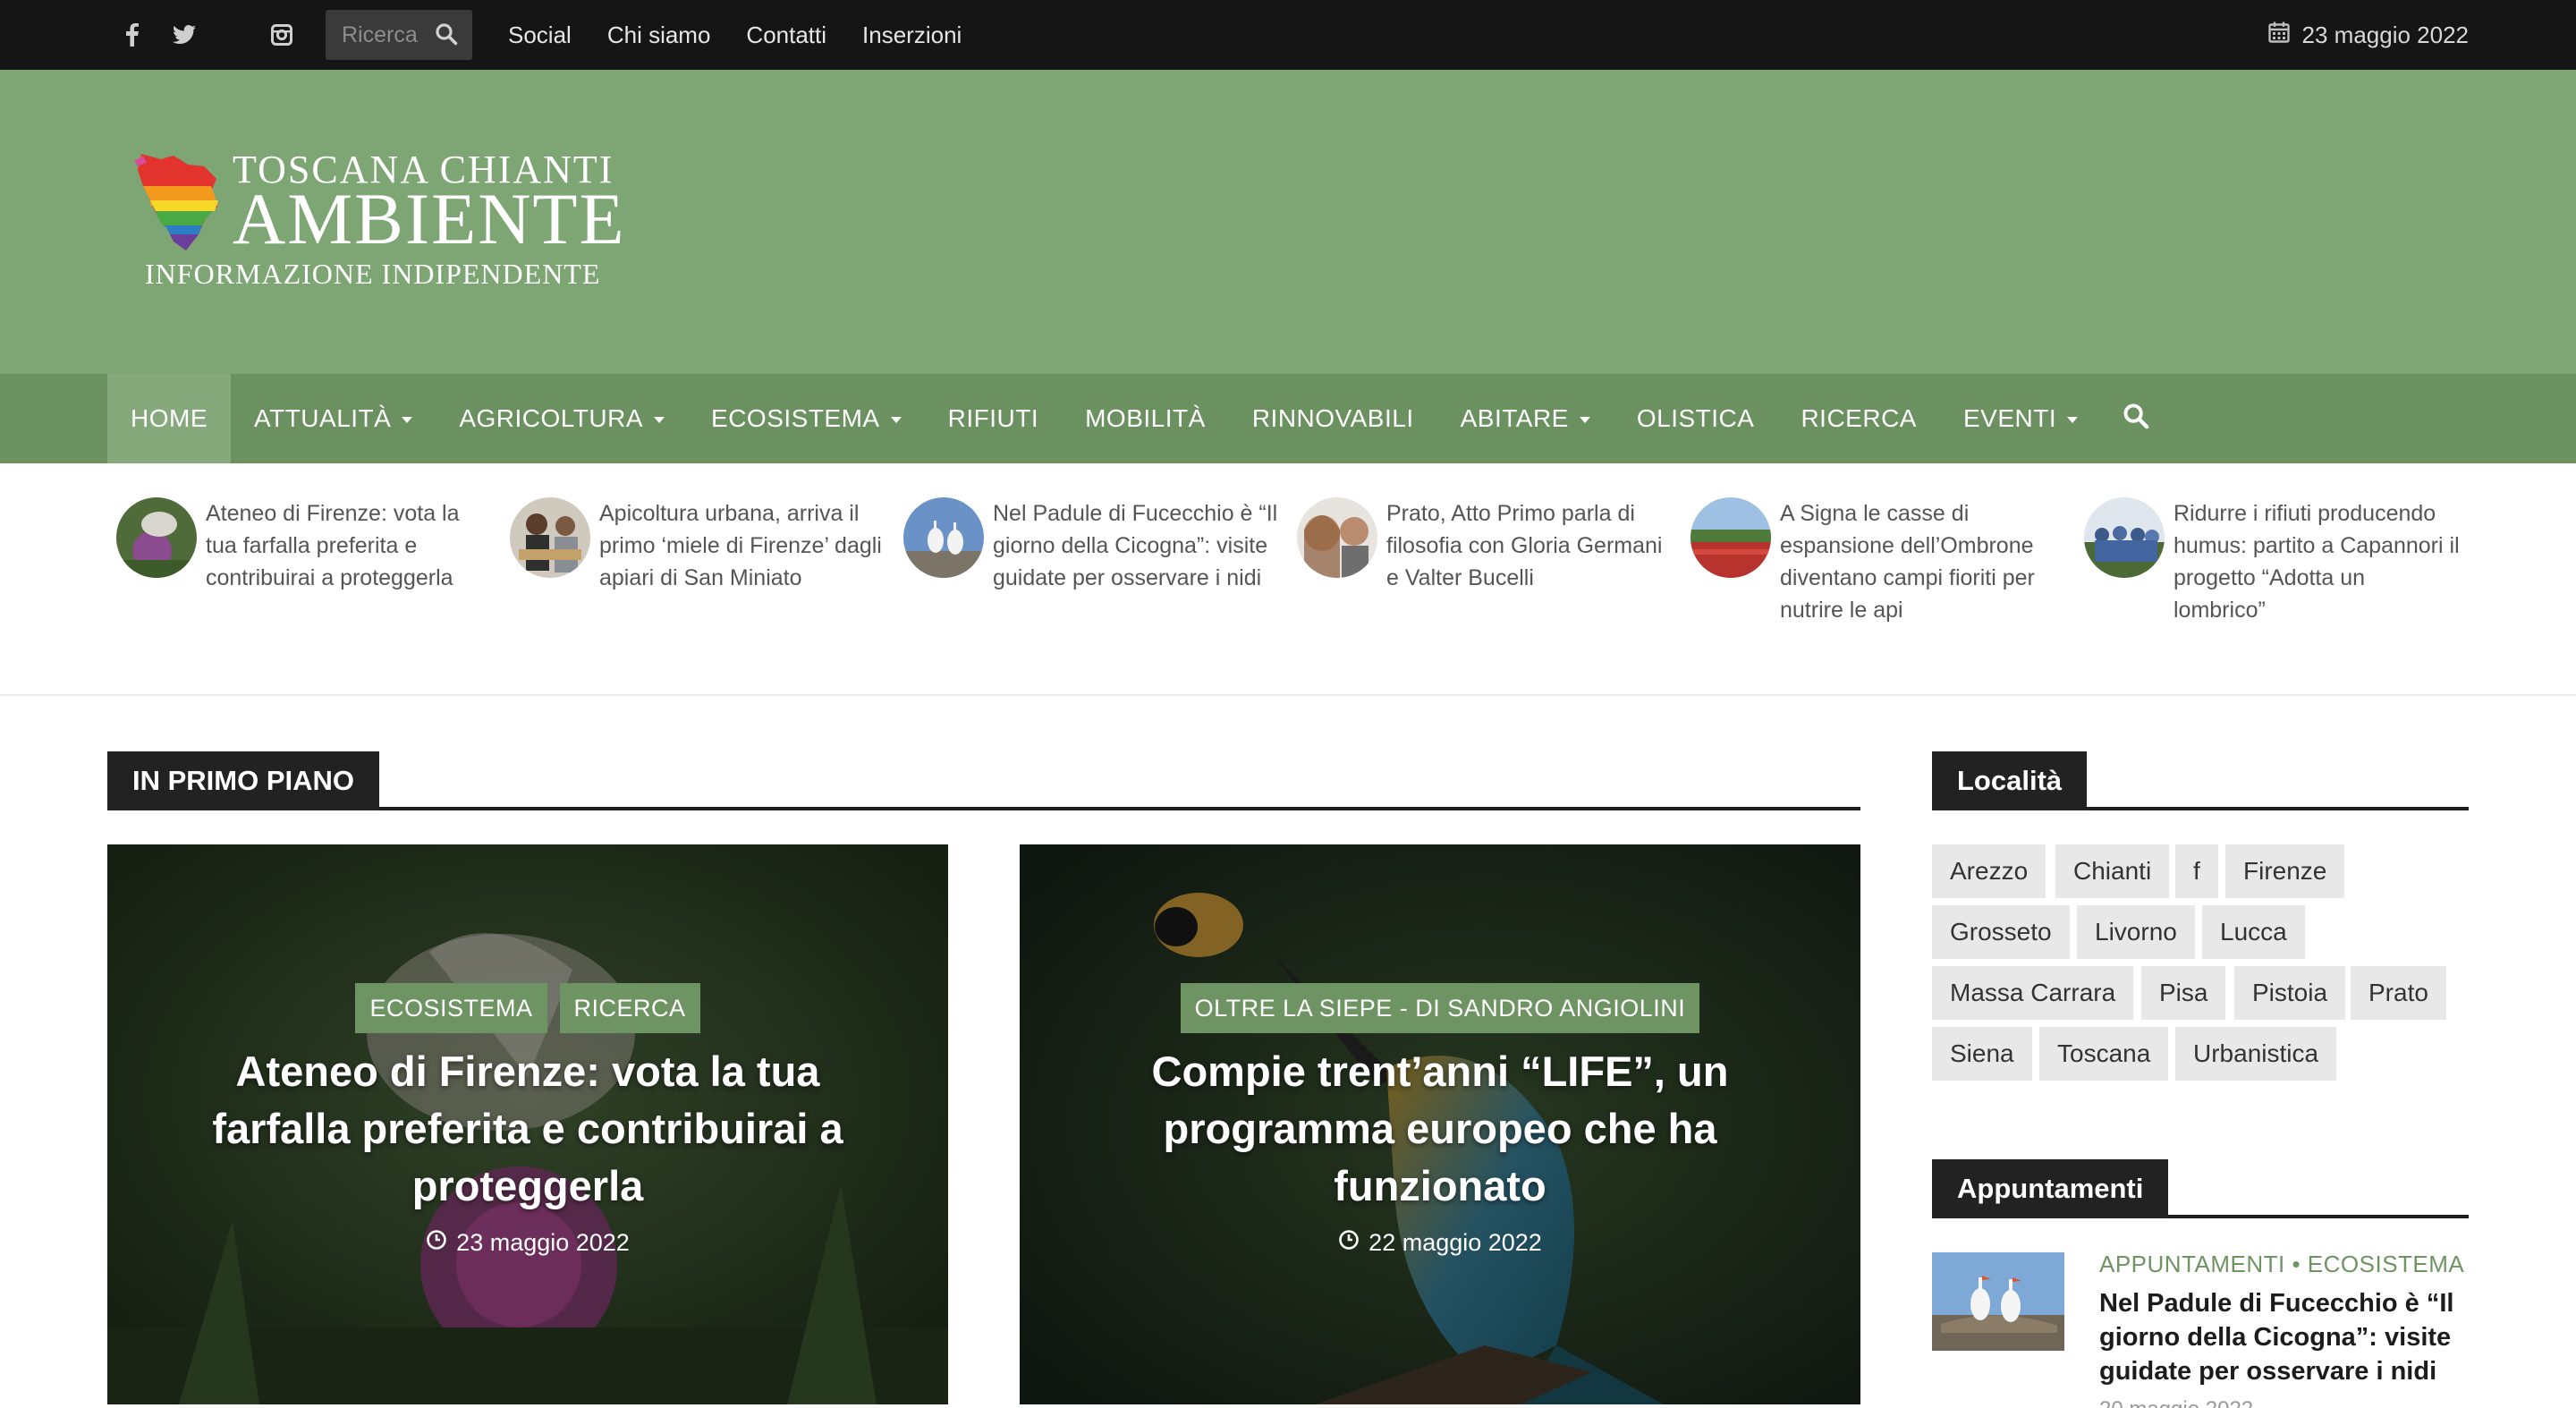 The height and width of the screenshot is (1408, 2576). Describe the element at coordinates (281, 35) in the screenshot. I see `instagram-icon` at that location.